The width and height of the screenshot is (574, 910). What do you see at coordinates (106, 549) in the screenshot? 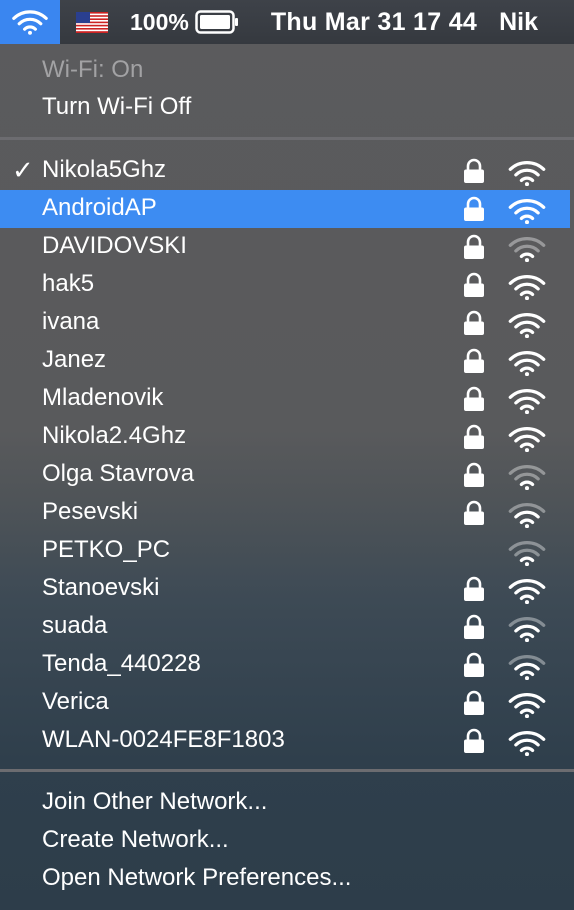
I see `network-name: PETKO_PC` at bounding box center [106, 549].